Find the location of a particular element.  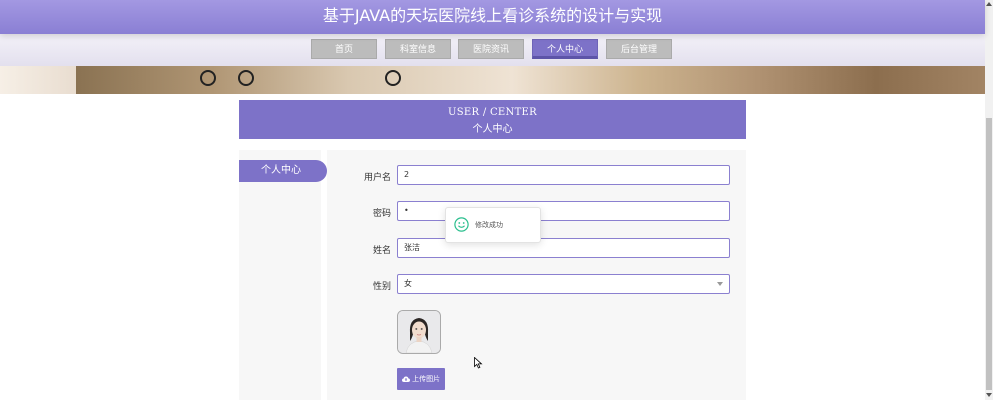

scroll-up-icon is located at coordinates (989, 4).